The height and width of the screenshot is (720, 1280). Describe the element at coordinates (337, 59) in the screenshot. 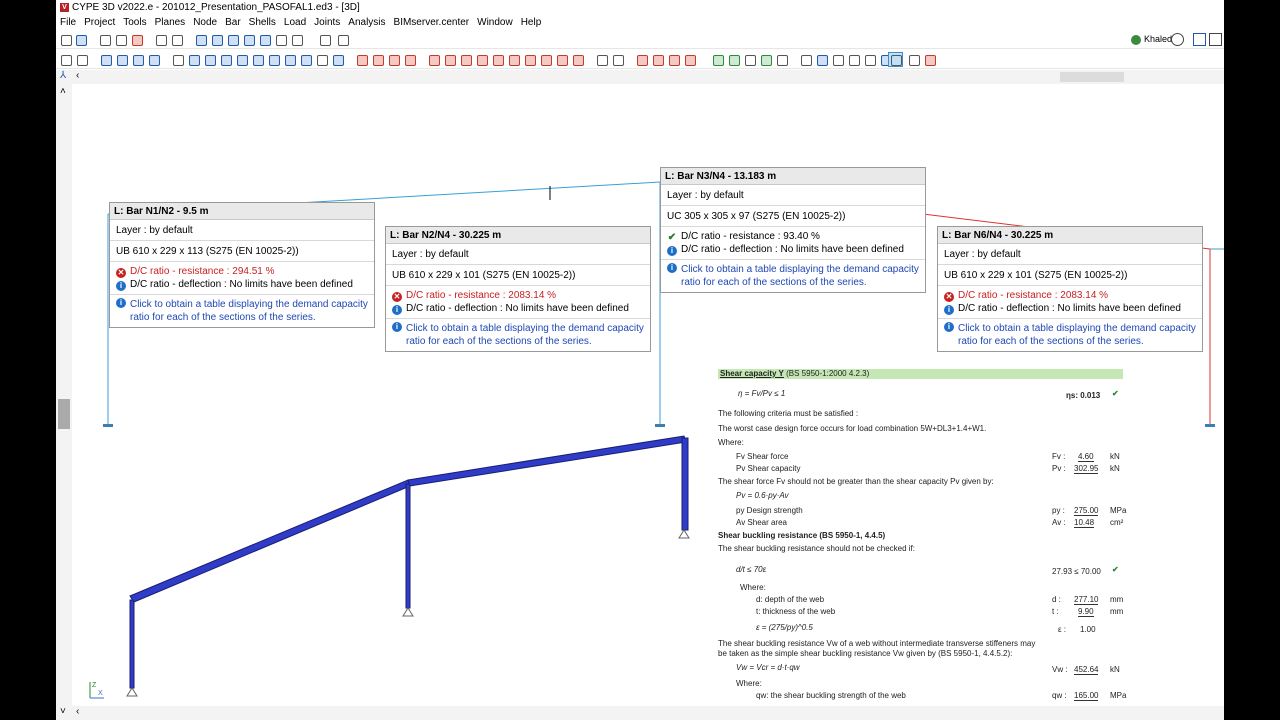

I see `assign-section-icon` at that location.